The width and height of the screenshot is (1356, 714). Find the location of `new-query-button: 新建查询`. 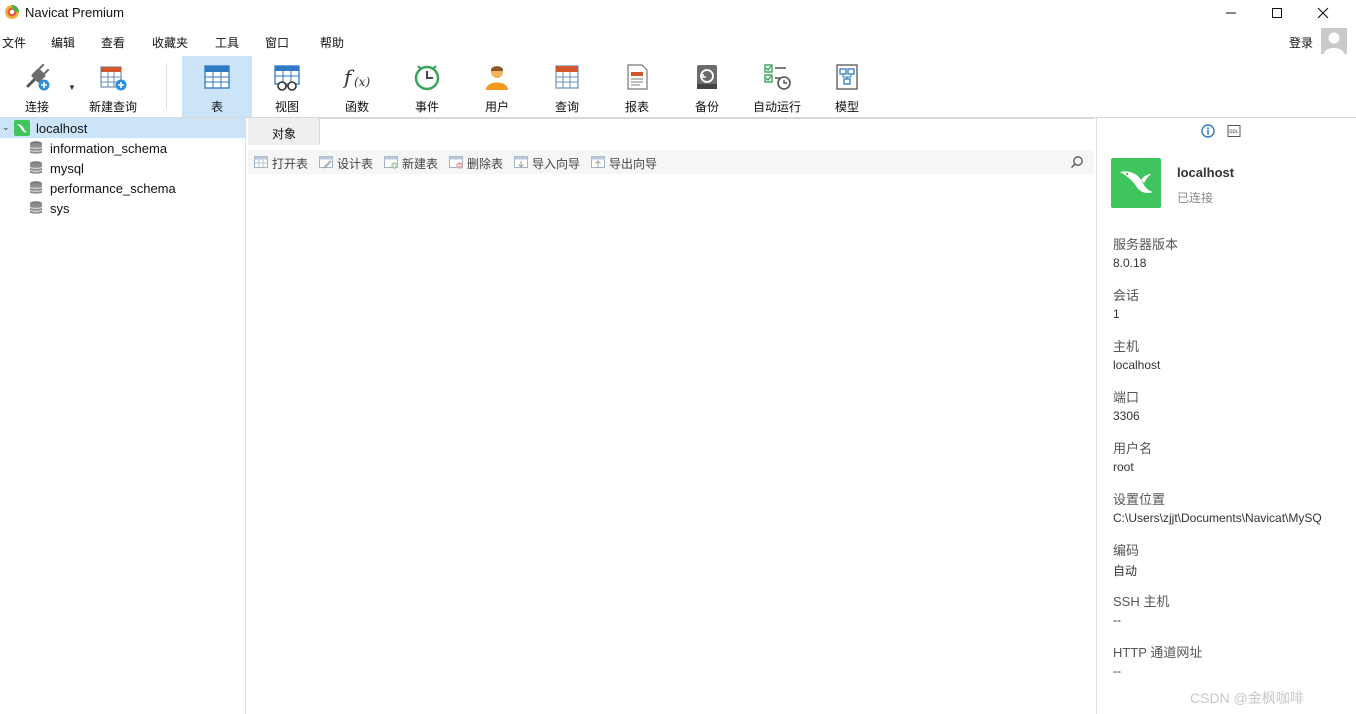

new-query-button: 新建查询 is located at coordinates (113, 86).